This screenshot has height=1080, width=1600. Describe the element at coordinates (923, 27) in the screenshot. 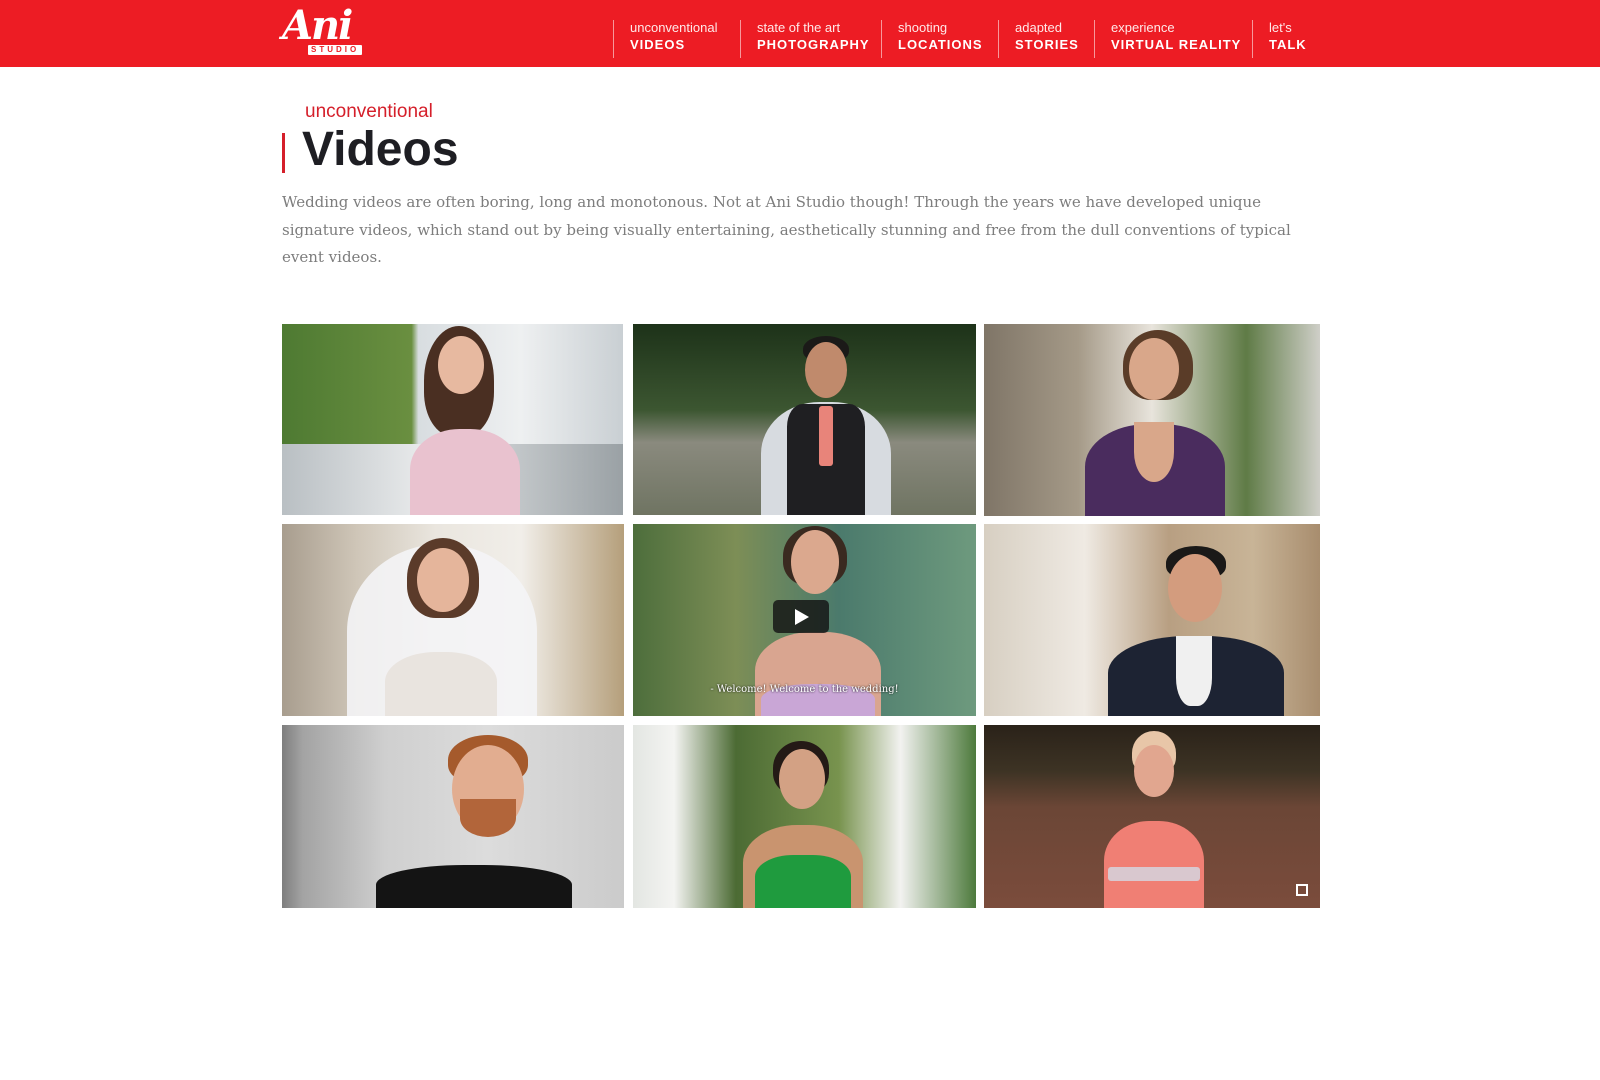

I see `nav-item-kicker: shooting` at that location.